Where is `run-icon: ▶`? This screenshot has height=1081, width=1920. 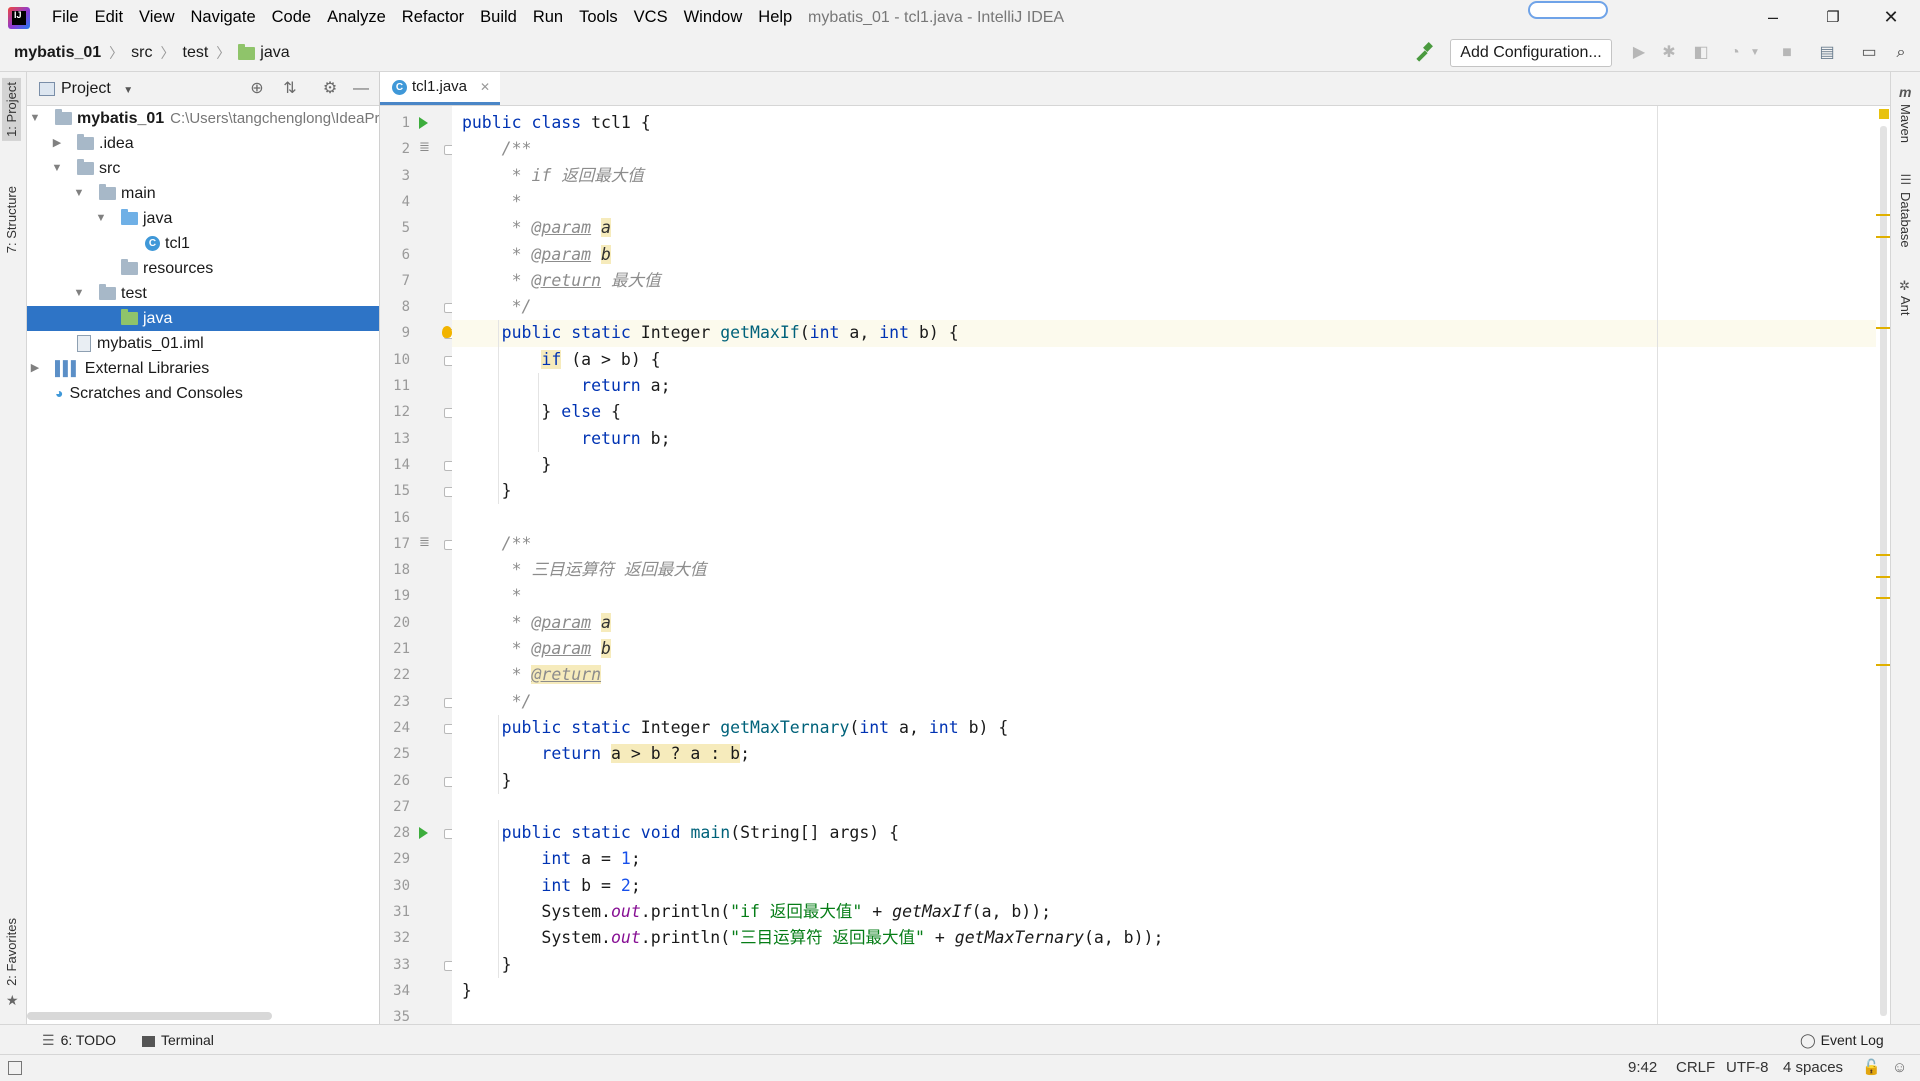 run-icon: ▶ is located at coordinates (1639, 53).